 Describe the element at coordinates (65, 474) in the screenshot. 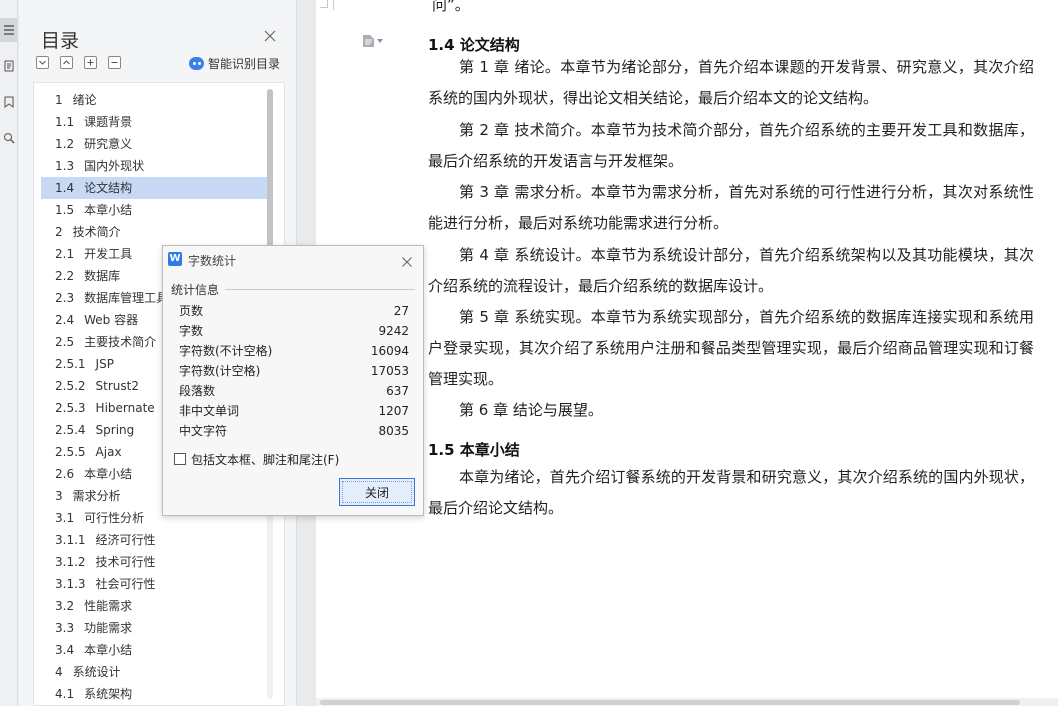

I see `toc-item-number: 2.6` at that location.